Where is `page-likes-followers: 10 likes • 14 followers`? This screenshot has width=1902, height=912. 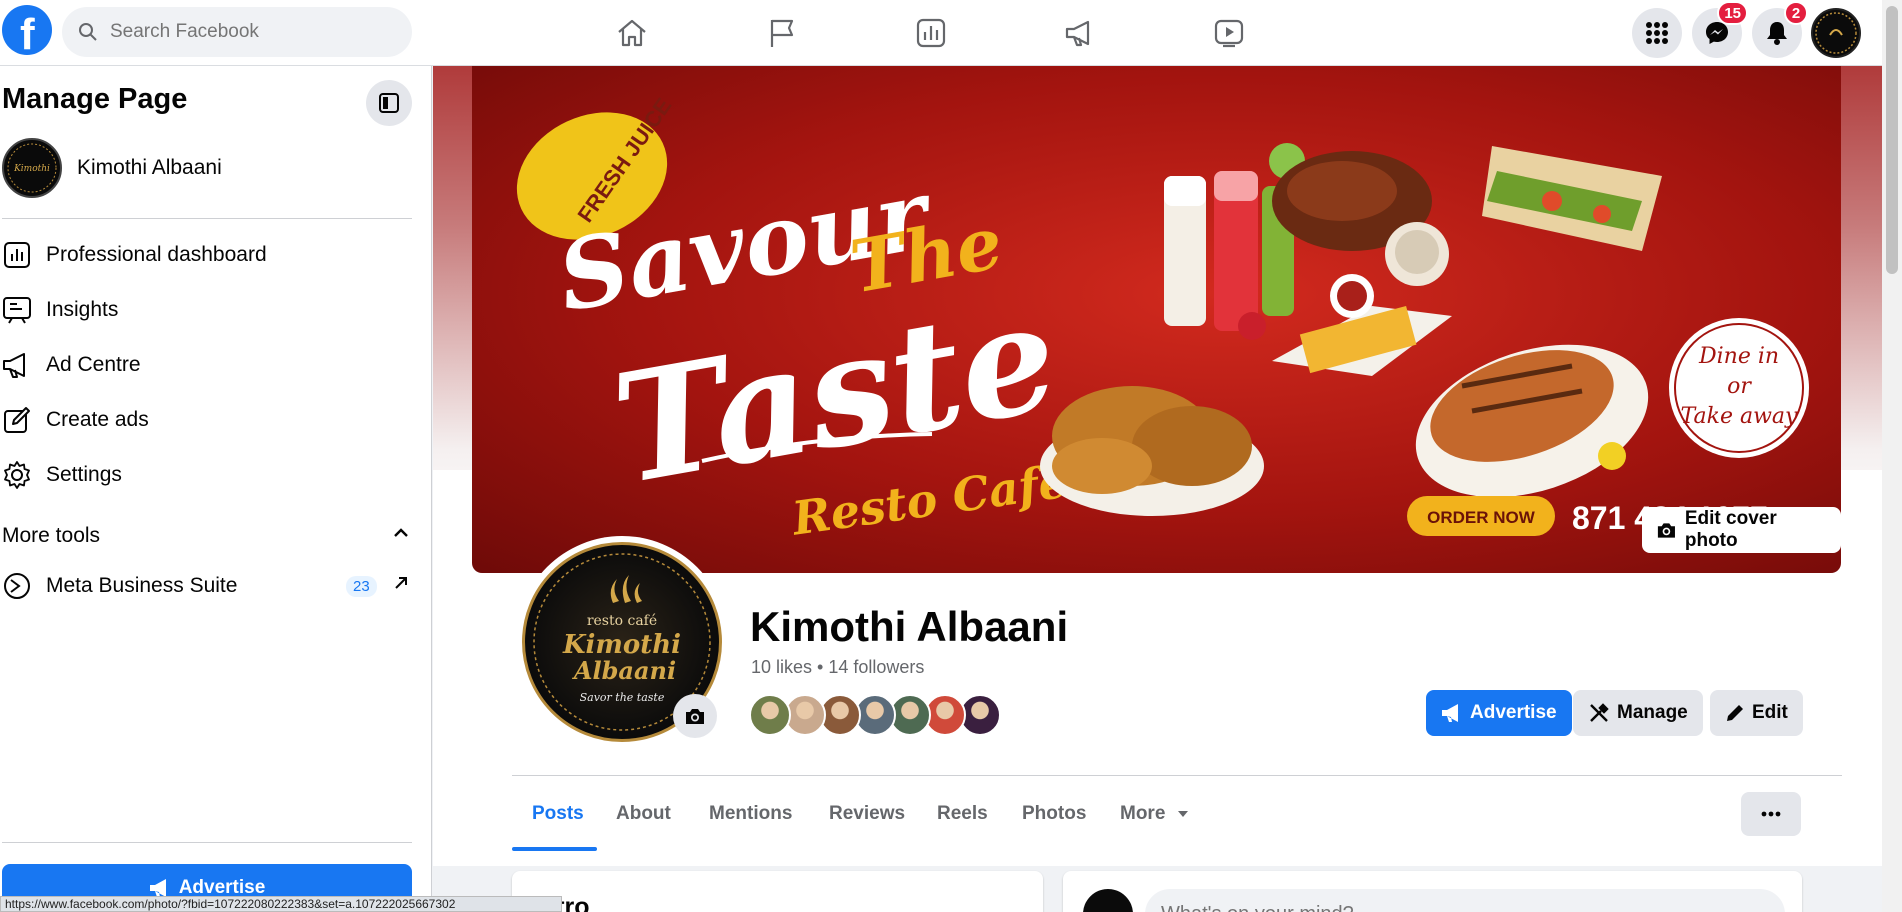 page-likes-followers: 10 likes • 14 followers is located at coordinates (837, 667).